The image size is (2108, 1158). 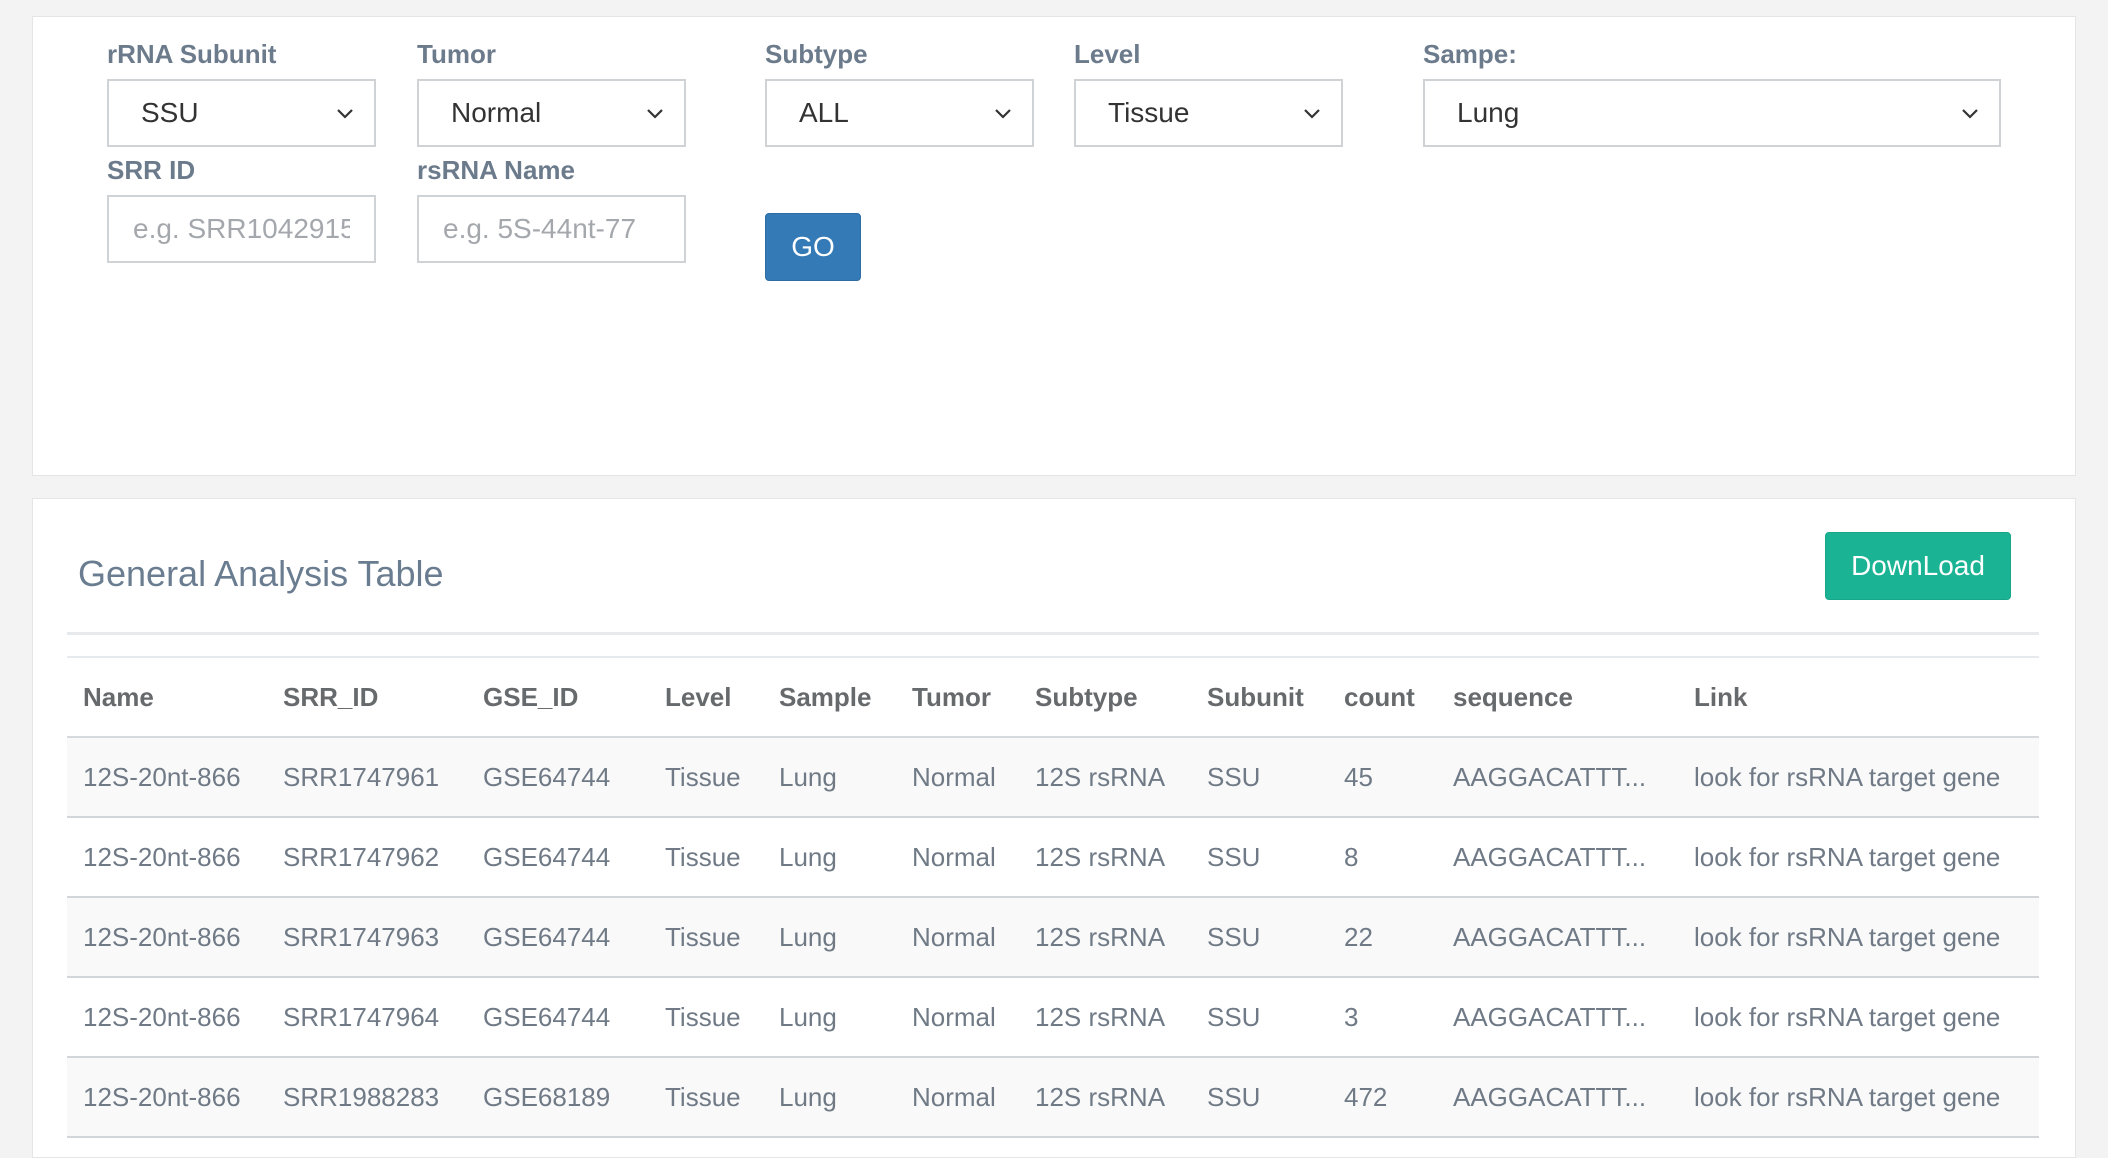 I want to click on rrna-subunit-select: SSU, so click(x=241, y=113).